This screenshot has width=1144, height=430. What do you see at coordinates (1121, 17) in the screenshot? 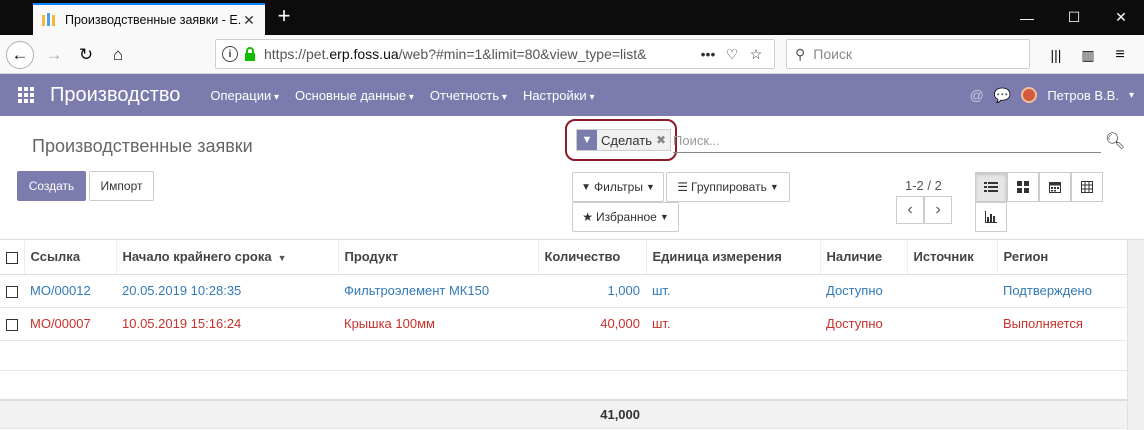
I see `window-close-icon: ✕` at bounding box center [1121, 17].